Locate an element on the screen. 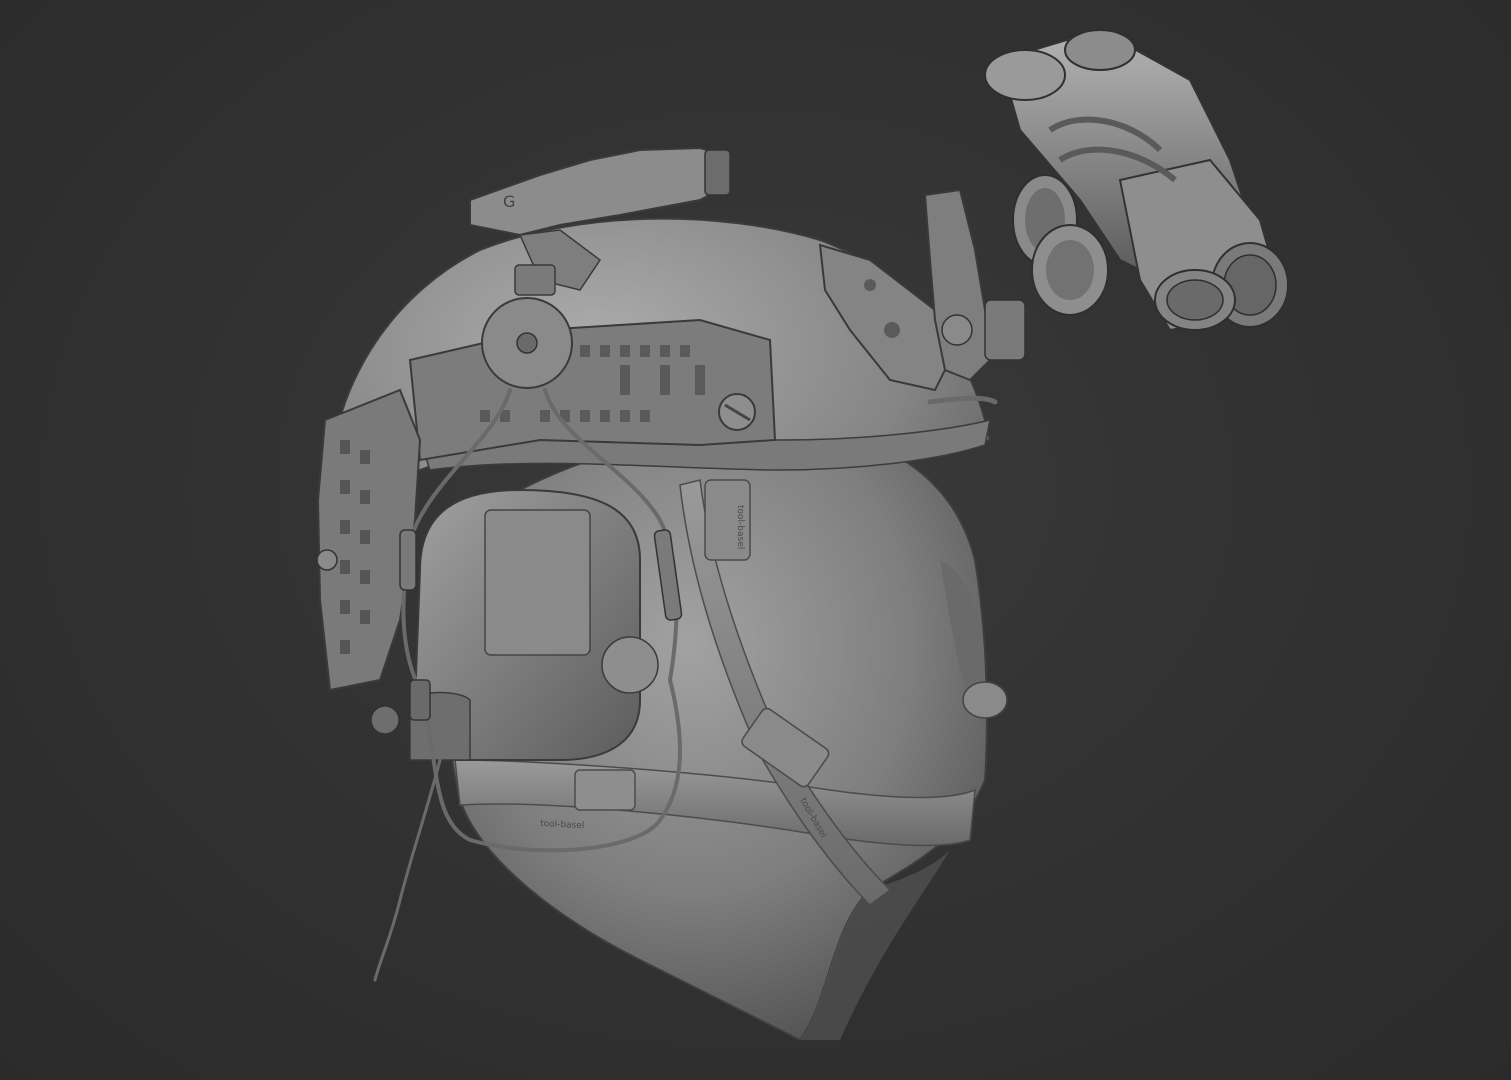  strap-label: tool-basel is located at coordinates (740, 527).